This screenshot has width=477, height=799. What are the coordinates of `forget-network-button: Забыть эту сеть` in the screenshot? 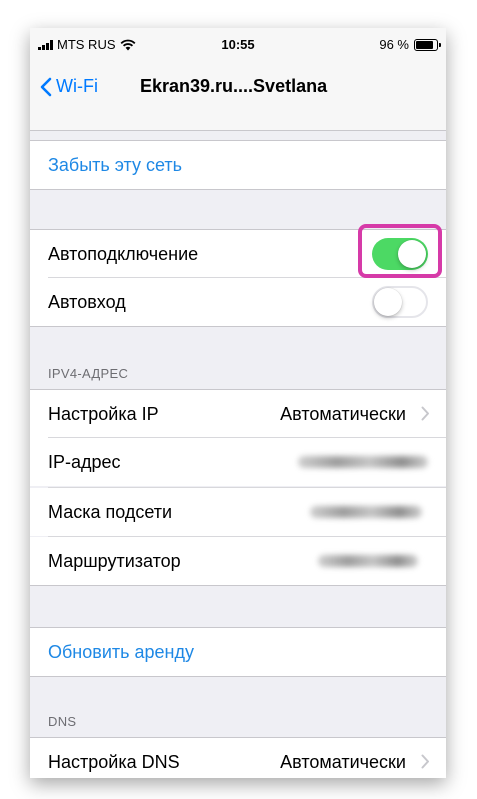 It's located at (238, 165).